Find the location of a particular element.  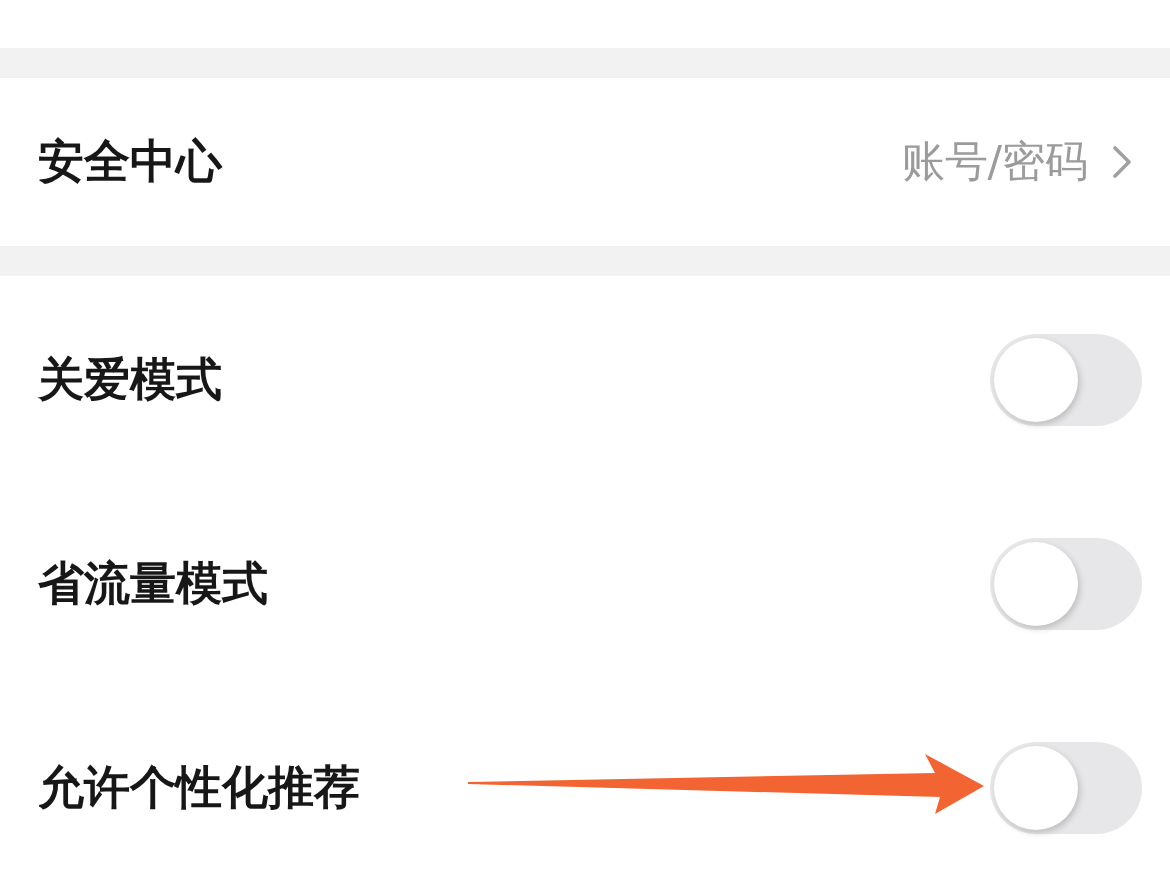

setting-label: 关爱模式 is located at coordinates (130, 379).